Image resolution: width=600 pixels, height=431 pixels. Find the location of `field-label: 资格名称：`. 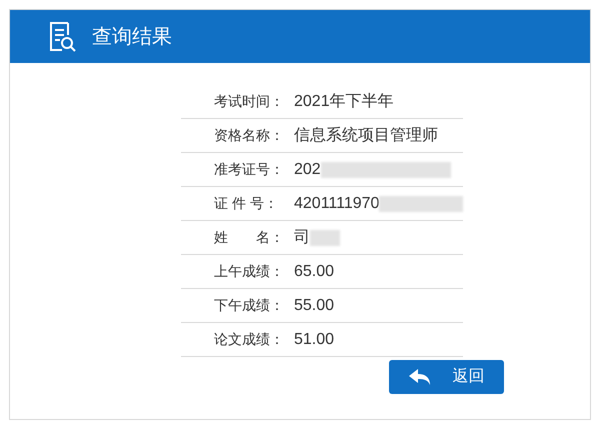

field-label: 资格名称： is located at coordinates (248, 135).